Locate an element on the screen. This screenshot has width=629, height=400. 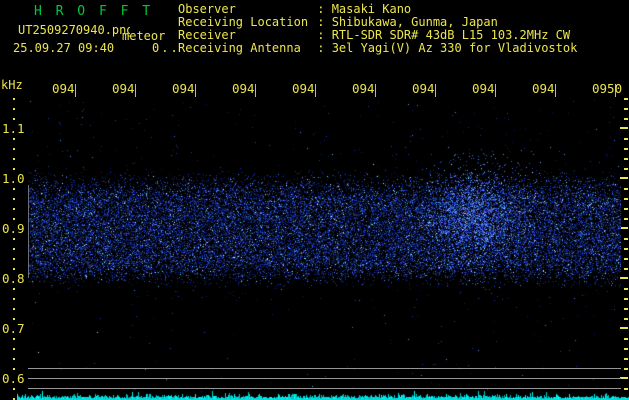
freq-tick-label: 0.7 is located at coordinates (13, 328).